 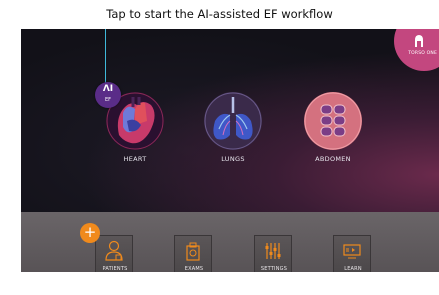 I want to click on preset-abdomen-label: ABDOMEN, so click(x=333, y=159).